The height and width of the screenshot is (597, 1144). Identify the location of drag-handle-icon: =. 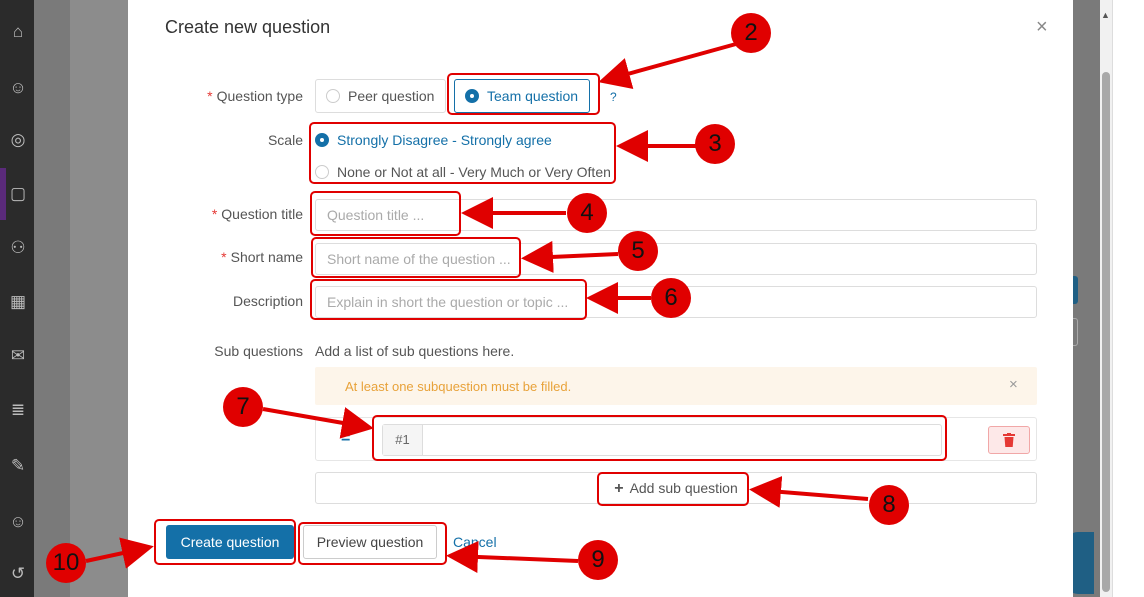
(345, 439).